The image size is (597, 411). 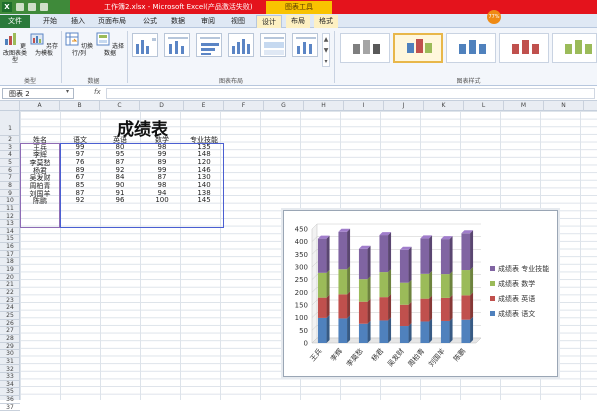 I want to click on select-all-corner, so click(x=10, y=106).